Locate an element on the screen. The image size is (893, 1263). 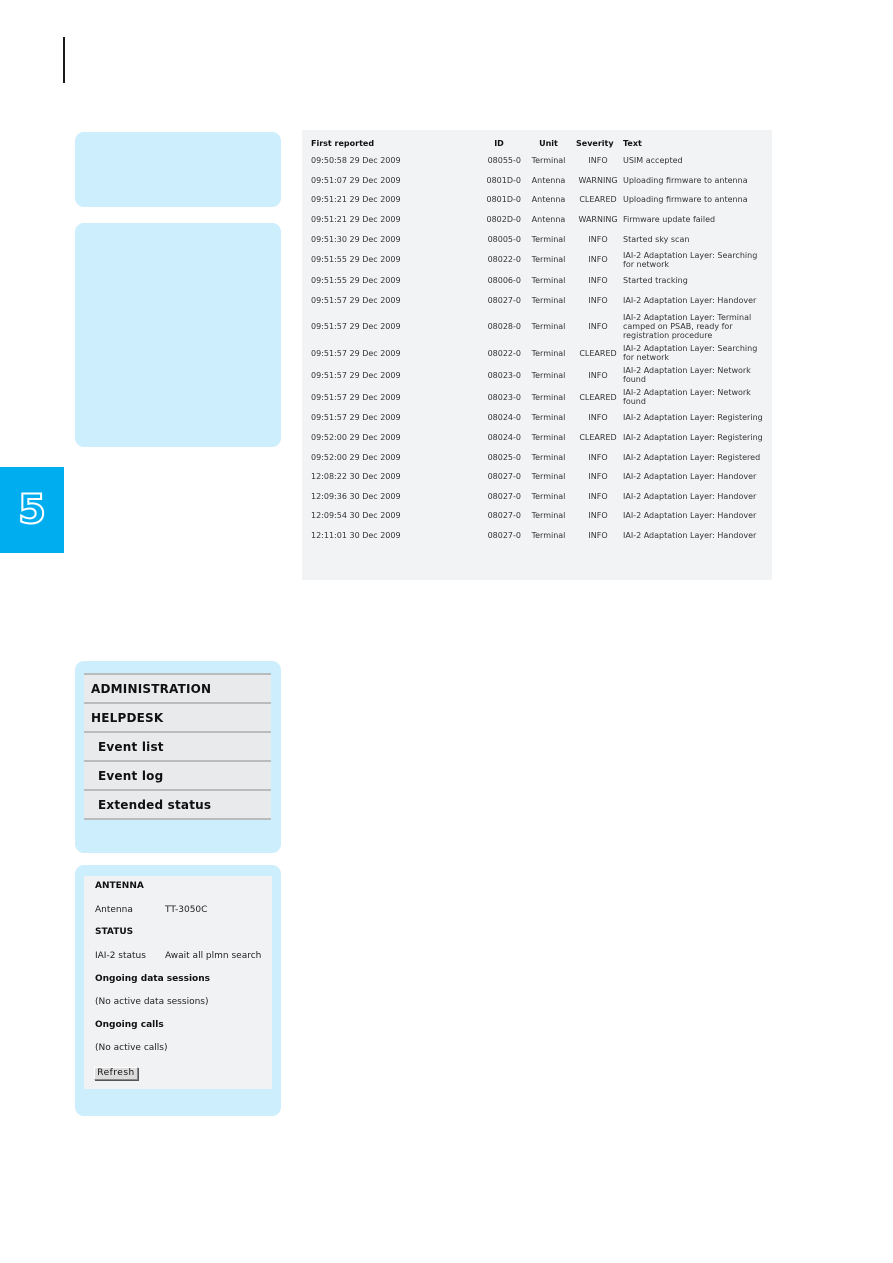
cell-text: Firmware update failed is located at coordinates (669, 220).